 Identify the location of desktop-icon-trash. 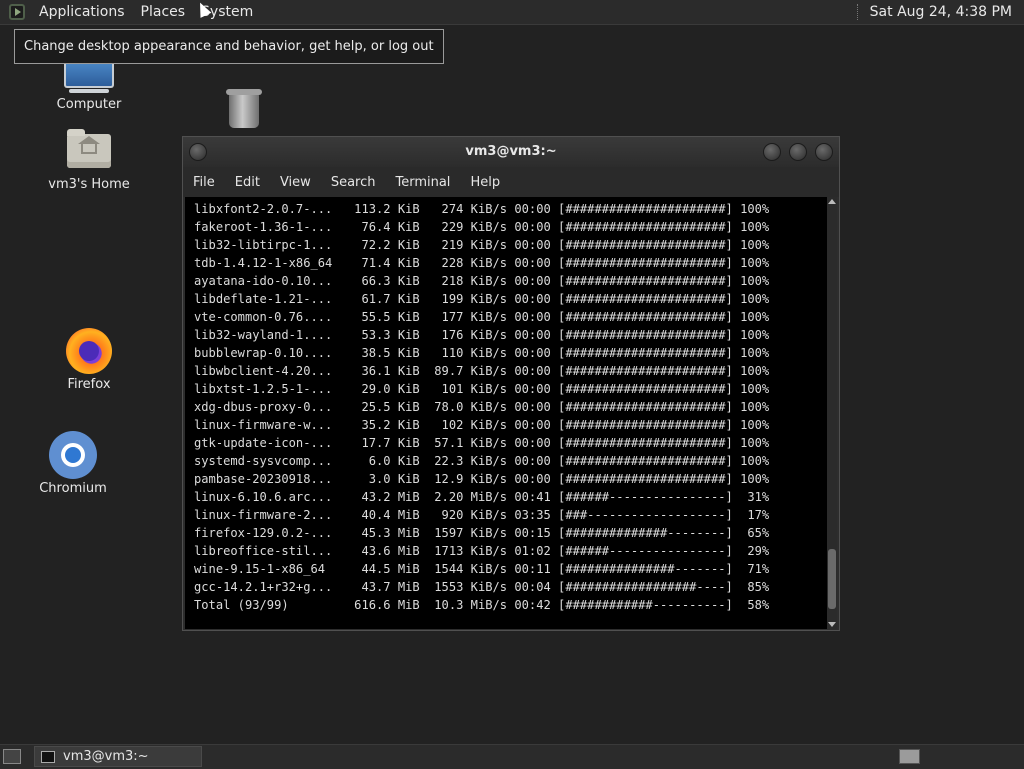
(244, 108).